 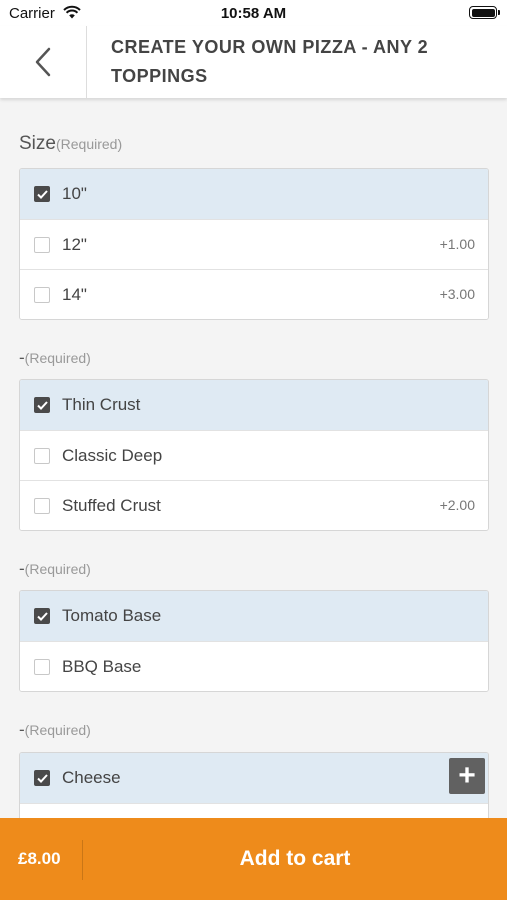 What do you see at coordinates (112, 615) in the screenshot?
I see `option-label: Tomato Base` at bounding box center [112, 615].